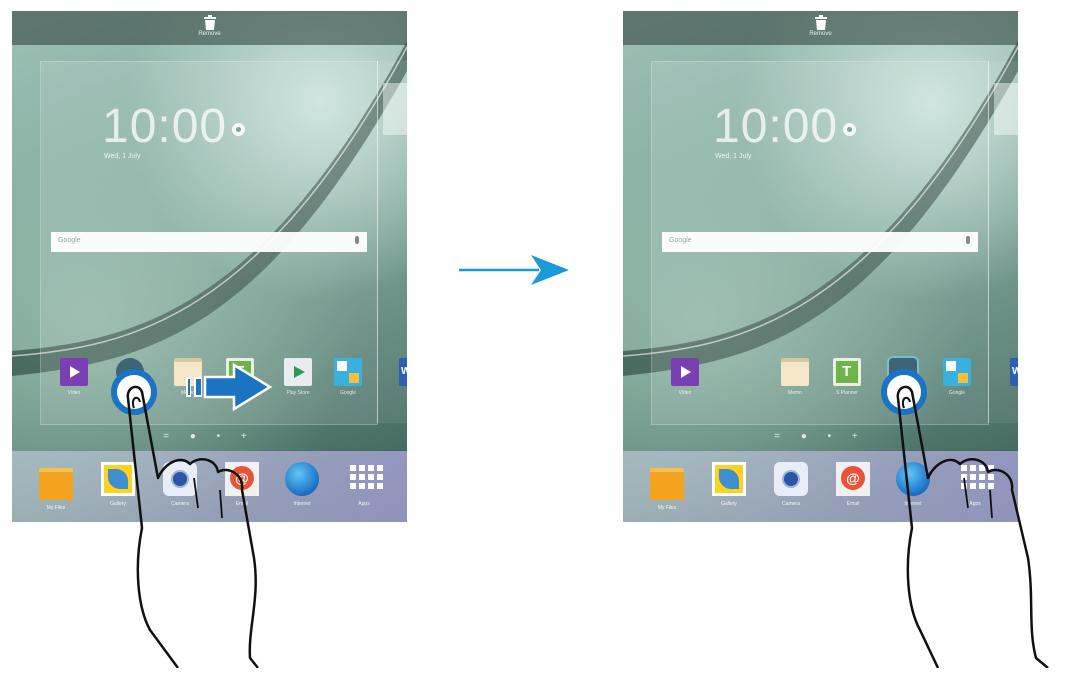  I want to click on app-scrapbook: S Planner, so click(847, 377).